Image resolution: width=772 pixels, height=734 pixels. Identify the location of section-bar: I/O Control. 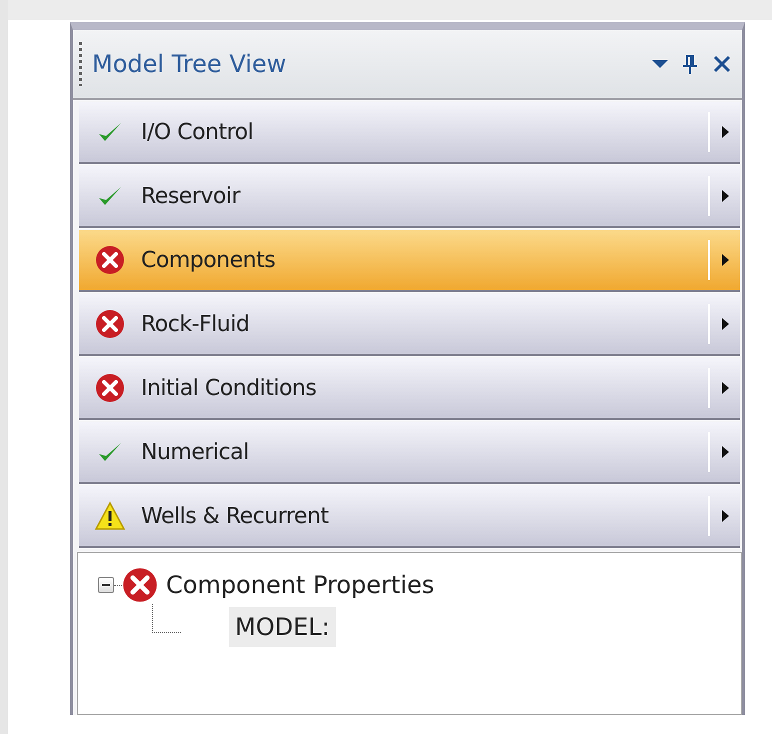
(409, 133).